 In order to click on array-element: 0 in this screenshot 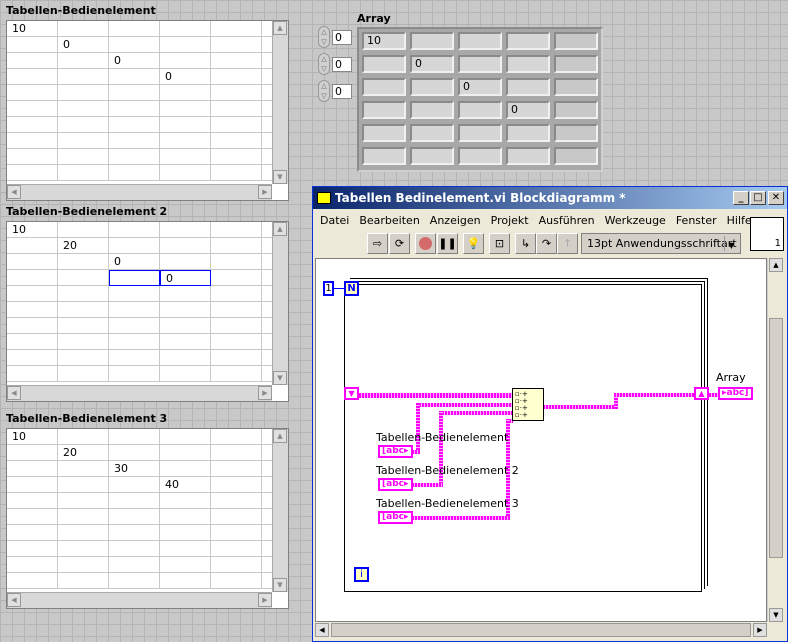, I will do `click(528, 110)`.